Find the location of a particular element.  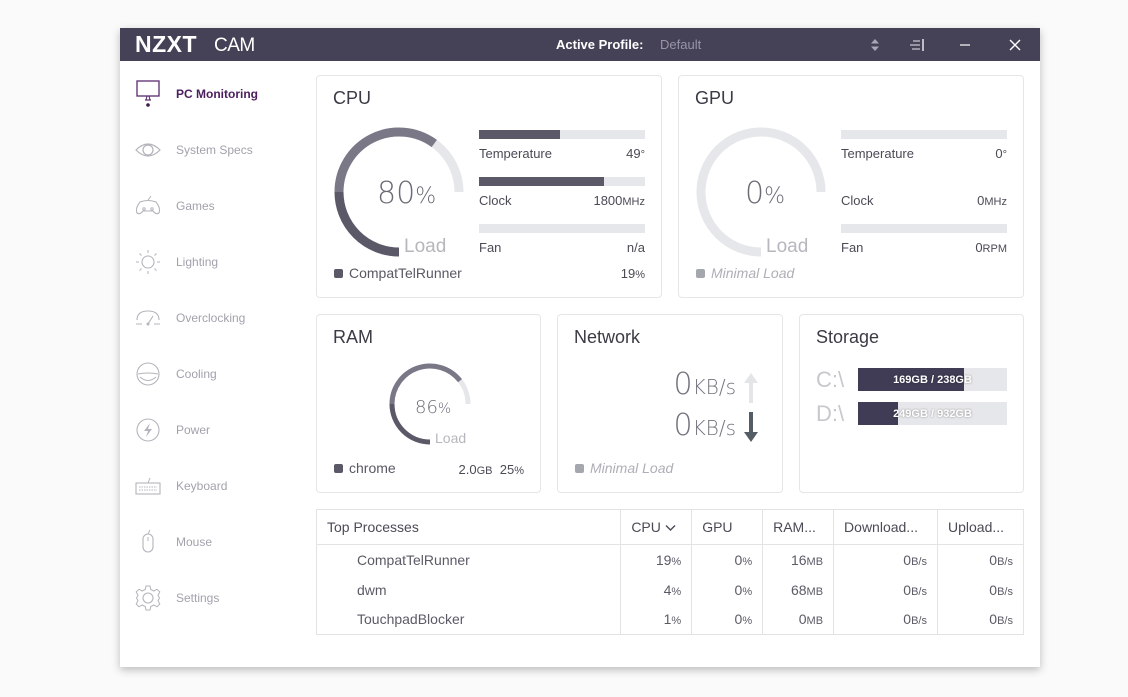

column-header-cpu: CPU is located at coordinates (656, 527).